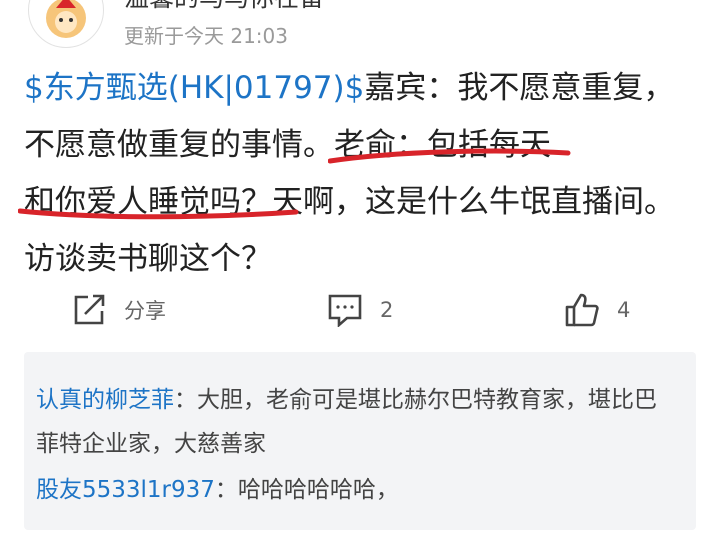 This screenshot has height=548, width=720. What do you see at coordinates (449, 145) in the screenshot?
I see `highlight-text-1: 老俞：包括每天` at bounding box center [449, 145].